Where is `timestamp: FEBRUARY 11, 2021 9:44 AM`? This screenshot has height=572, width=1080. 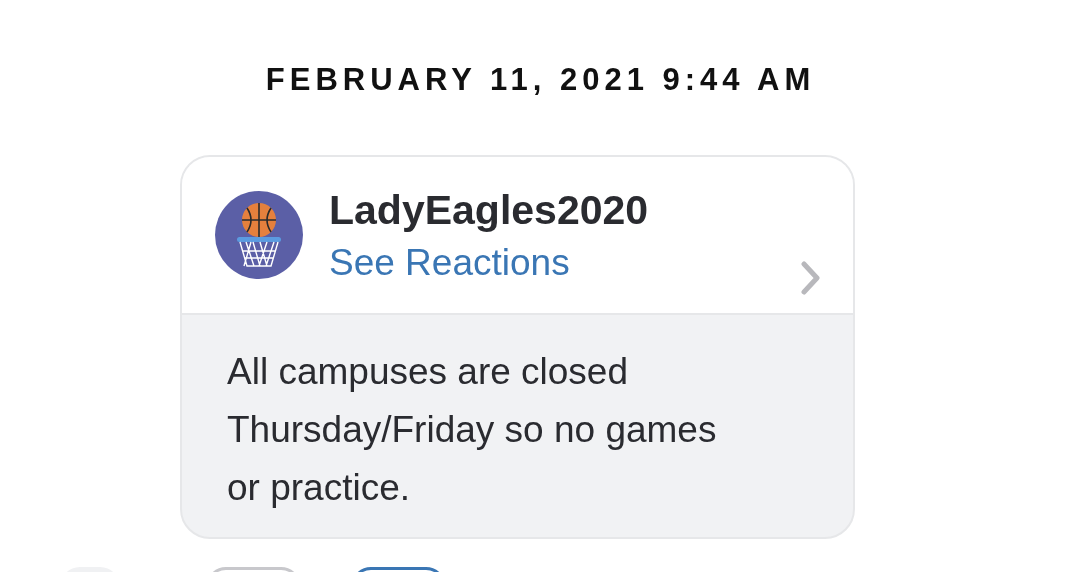 timestamp: FEBRUARY 11, 2021 9:44 AM is located at coordinates (540, 80).